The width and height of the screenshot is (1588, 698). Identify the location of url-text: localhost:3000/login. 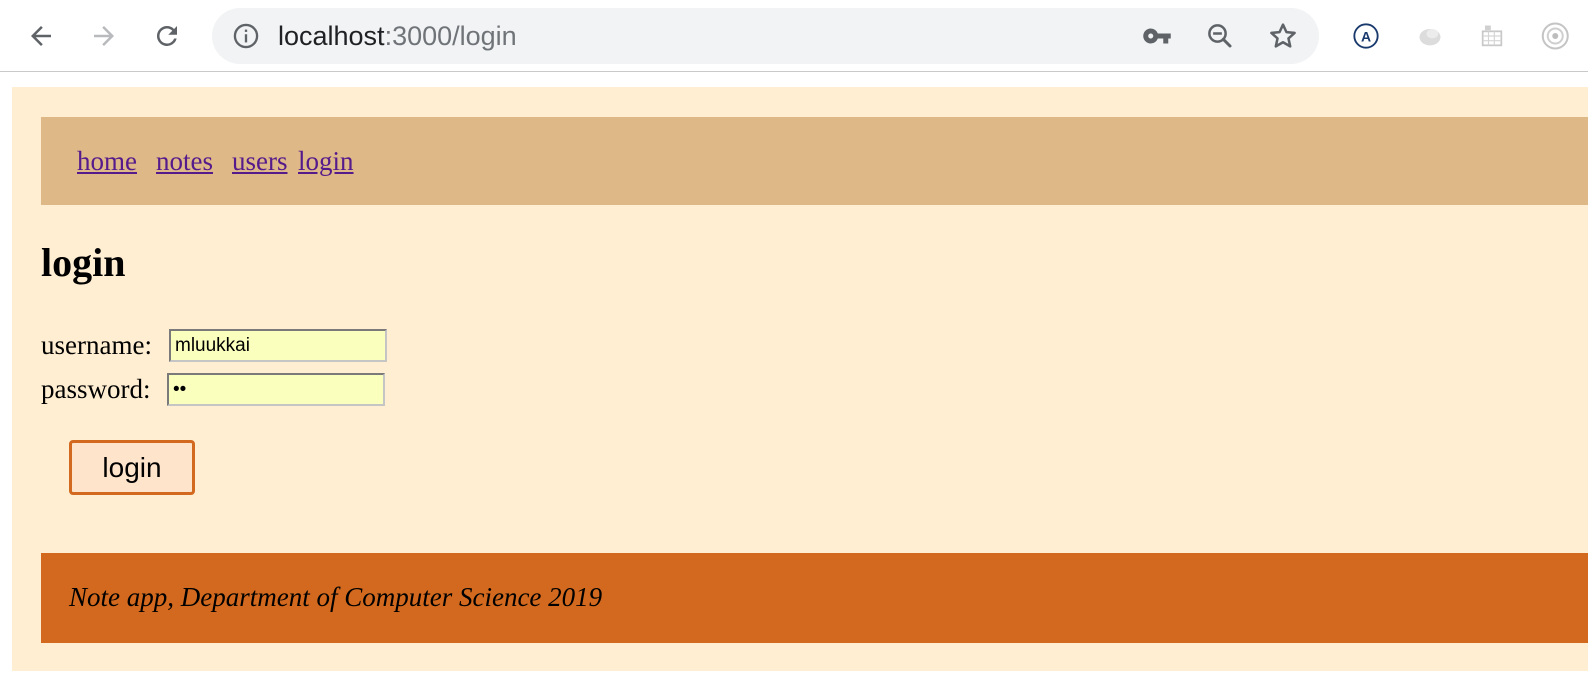
(397, 36).